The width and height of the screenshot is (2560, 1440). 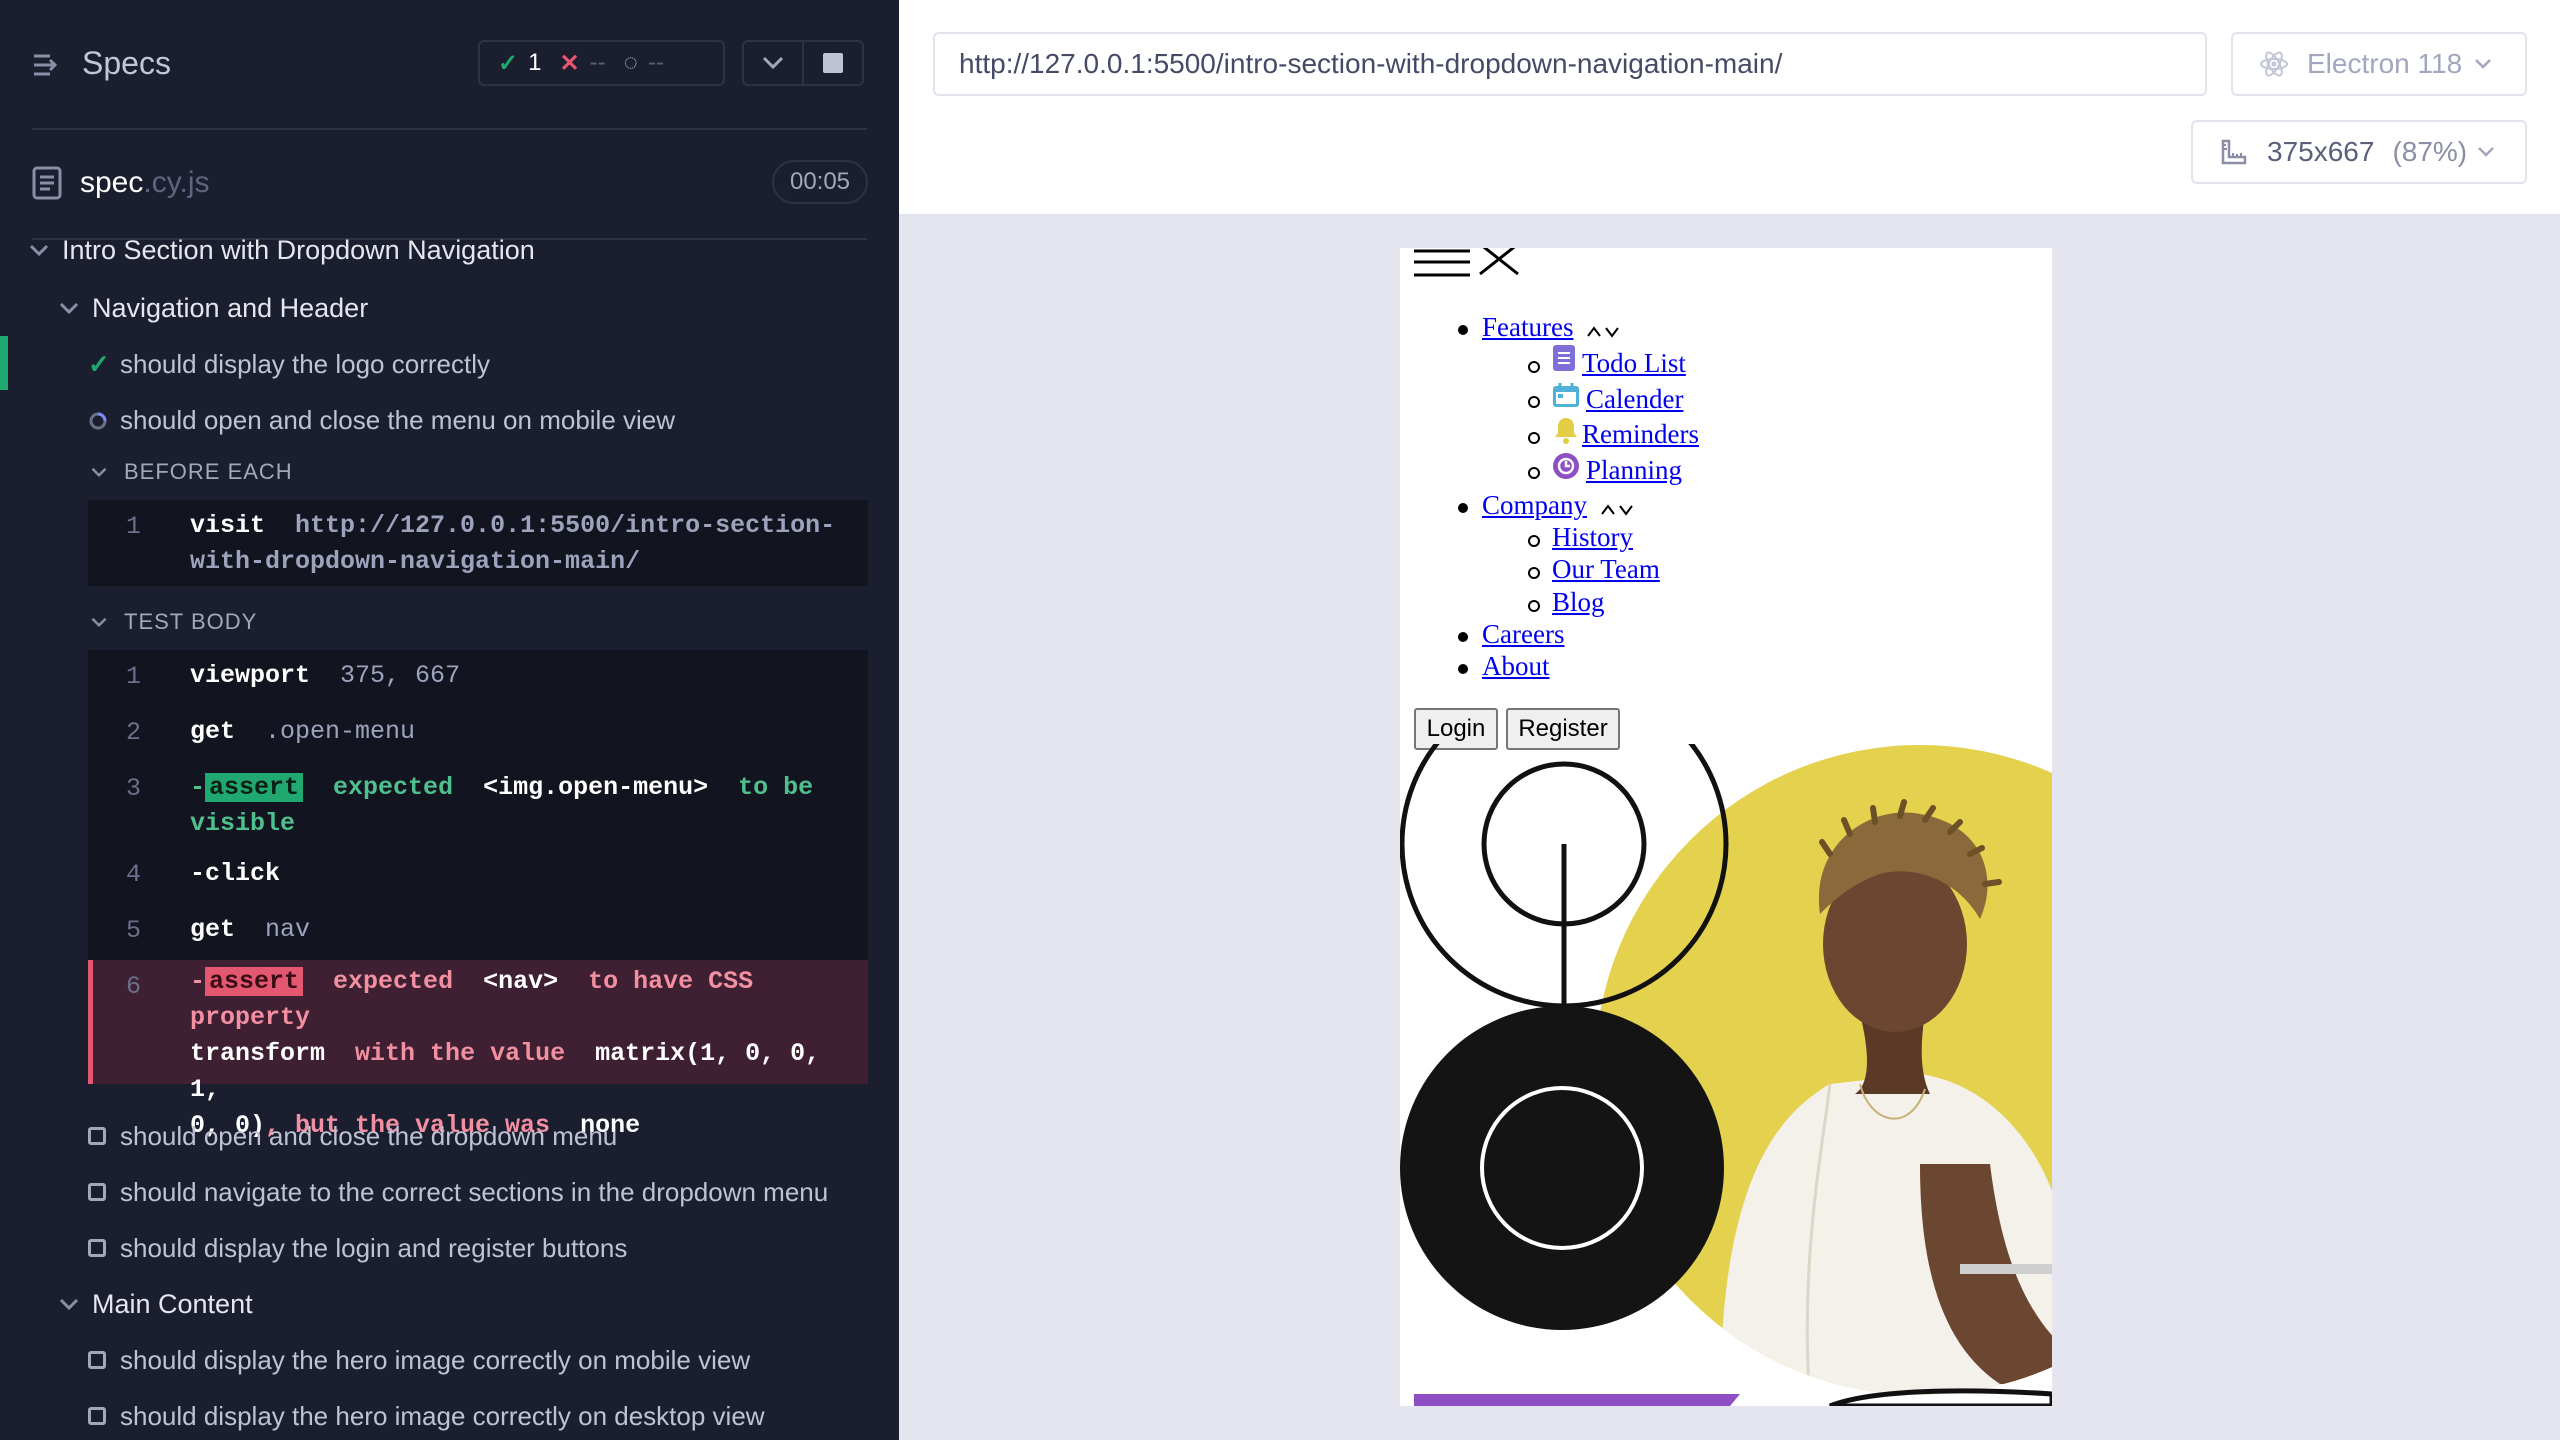 I want to click on assert-text: to be, so click(x=776, y=787).